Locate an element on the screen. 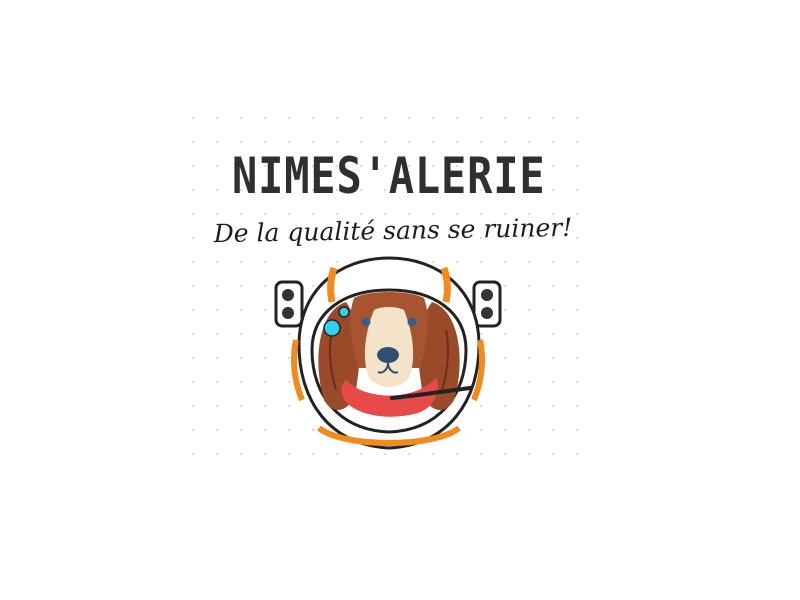 This screenshot has height=600, width=800. dog-eye-left is located at coordinates (366, 322).